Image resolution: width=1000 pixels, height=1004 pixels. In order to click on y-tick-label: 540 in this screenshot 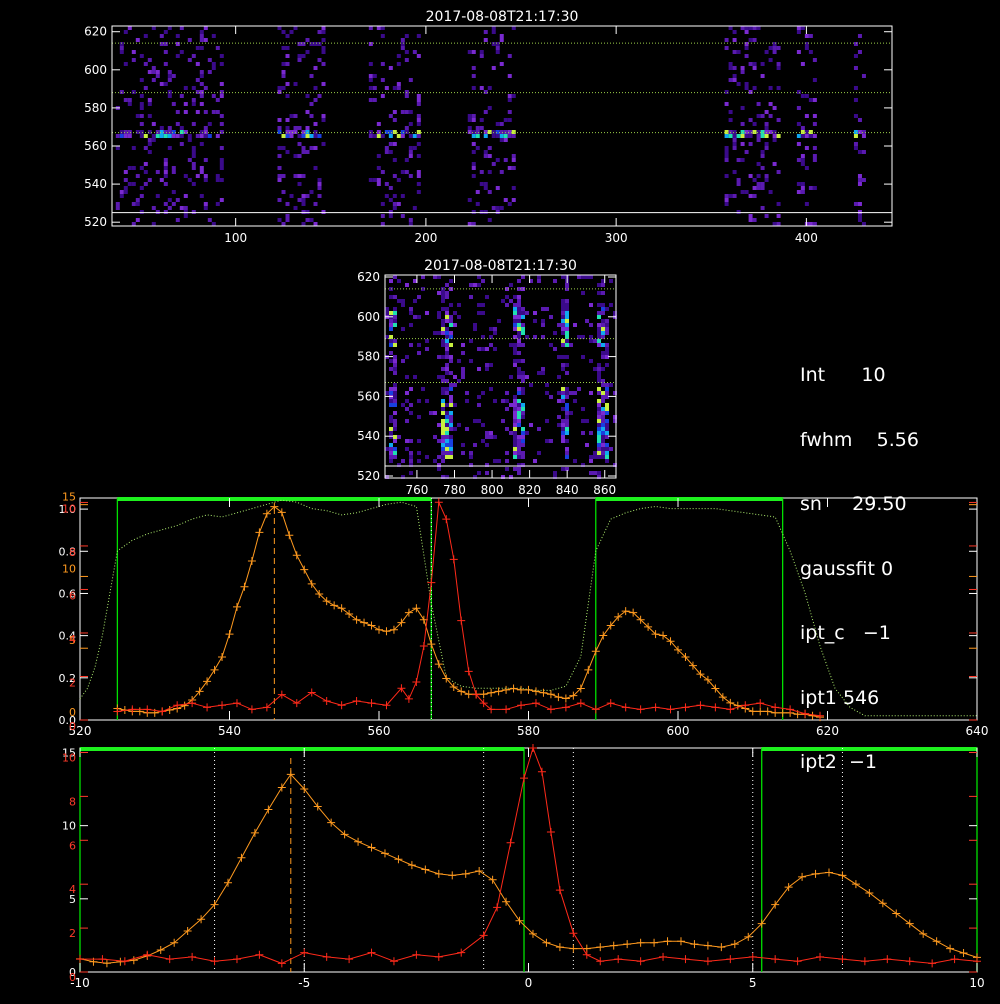, I will do `click(95, 184)`.